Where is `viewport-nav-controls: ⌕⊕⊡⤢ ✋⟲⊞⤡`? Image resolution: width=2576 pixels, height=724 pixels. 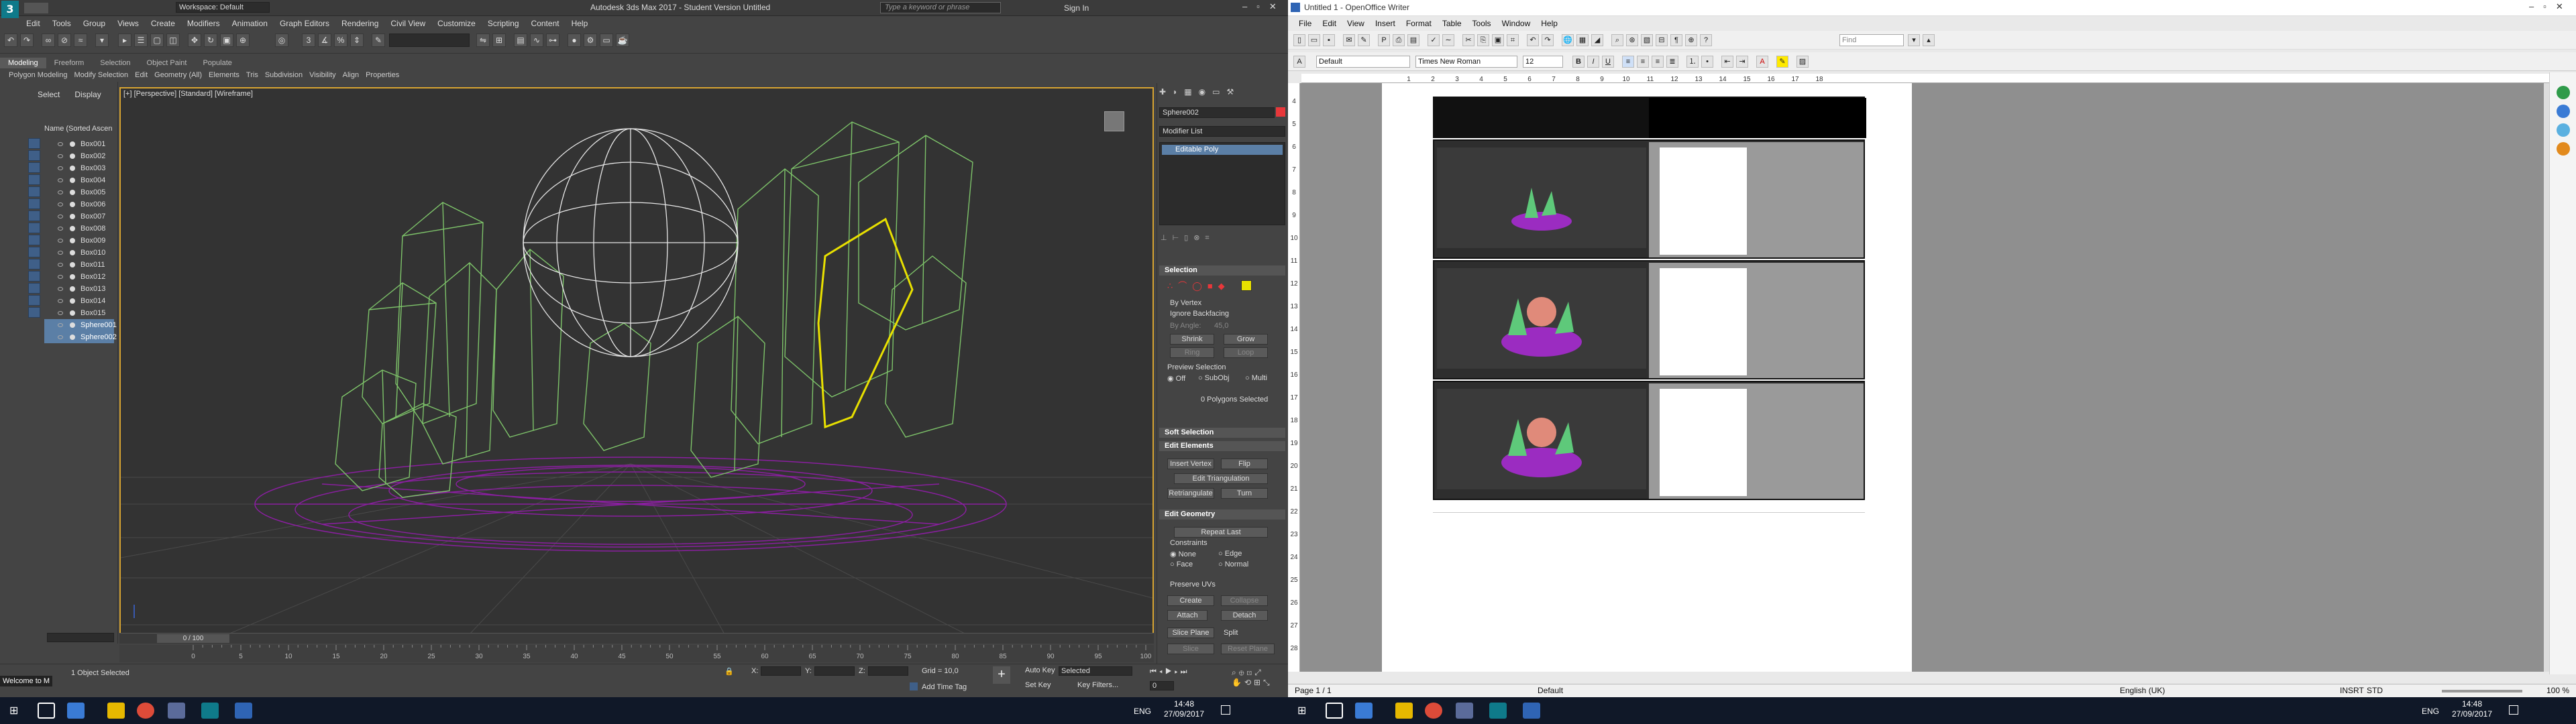 viewport-nav-controls: ⌕⊕⊡⤢ ✋⟲⊞⤡ is located at coordinates (1258, 679).